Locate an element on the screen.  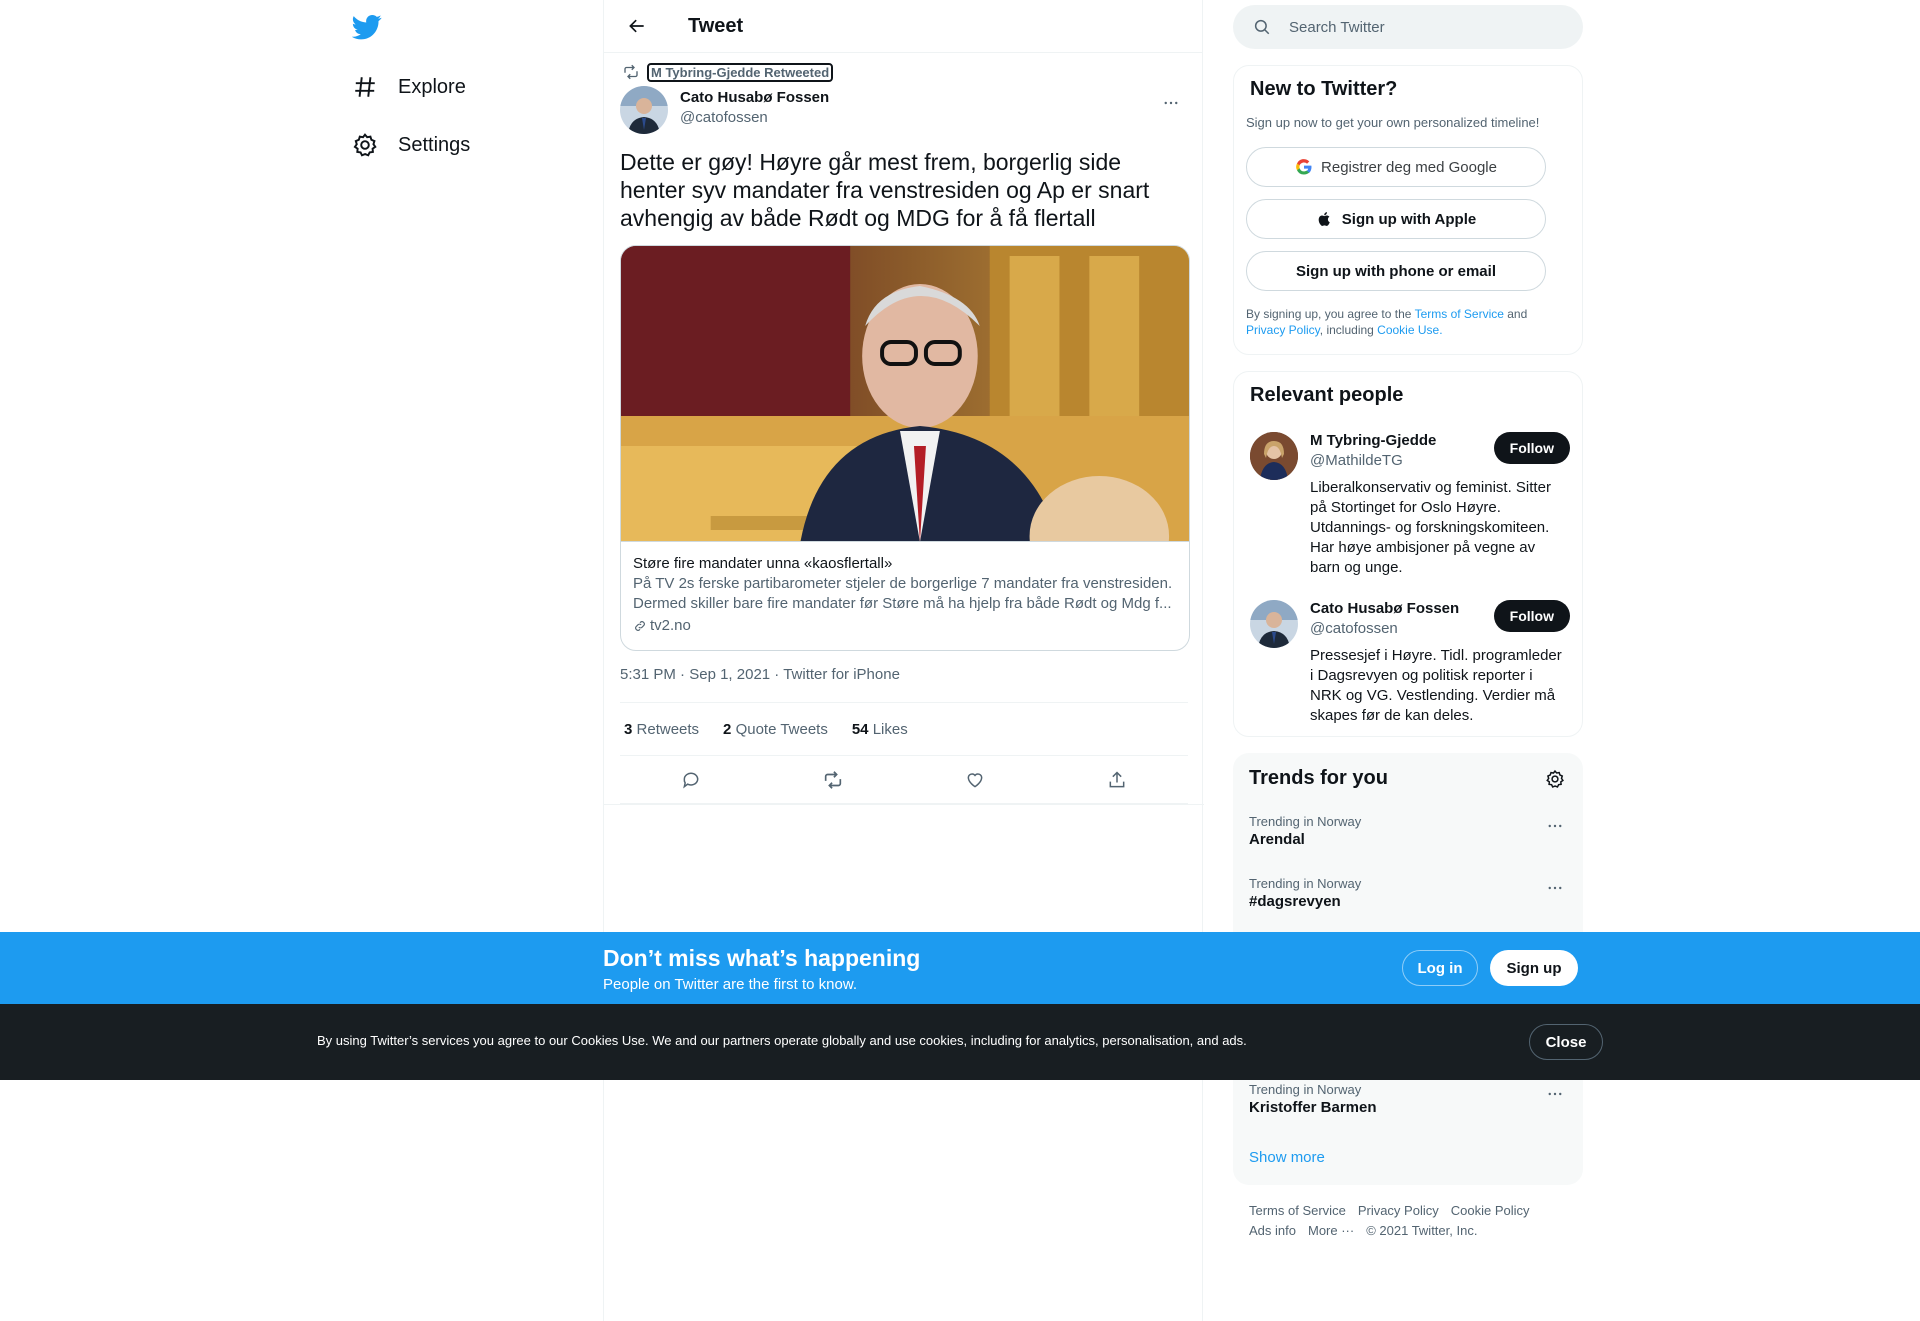
apple-signup-label: Sign up with Apple is located at coordinates (1409, 219).